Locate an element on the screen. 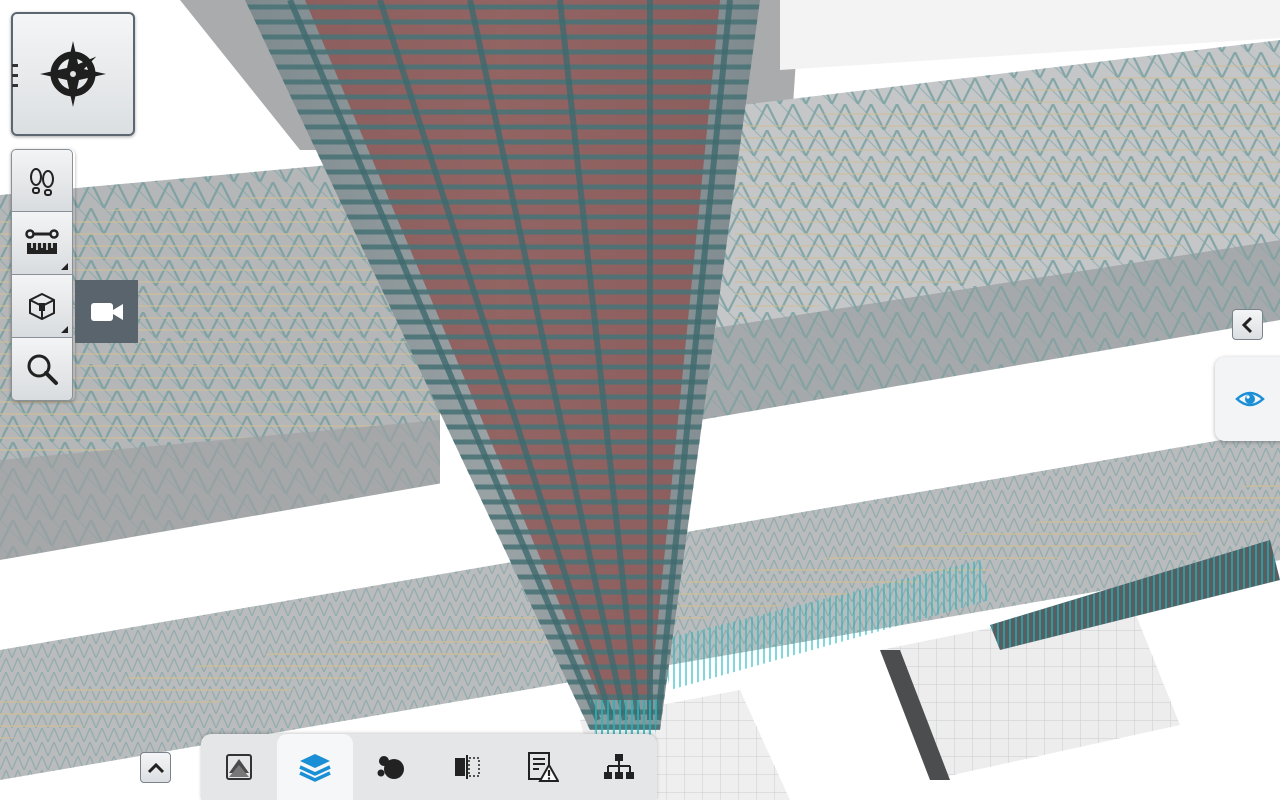  magnifier-icon is located at coordinates (42, 369).